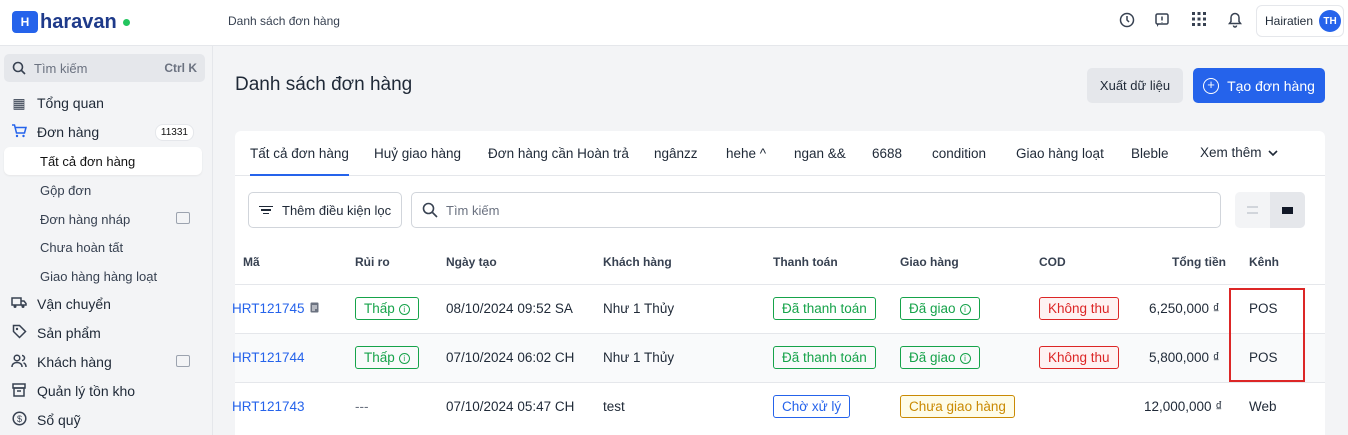  Describe the element at coordinates (676, 153) in the screenshot. I see `tab-nganzz: ngânzz` at that location.